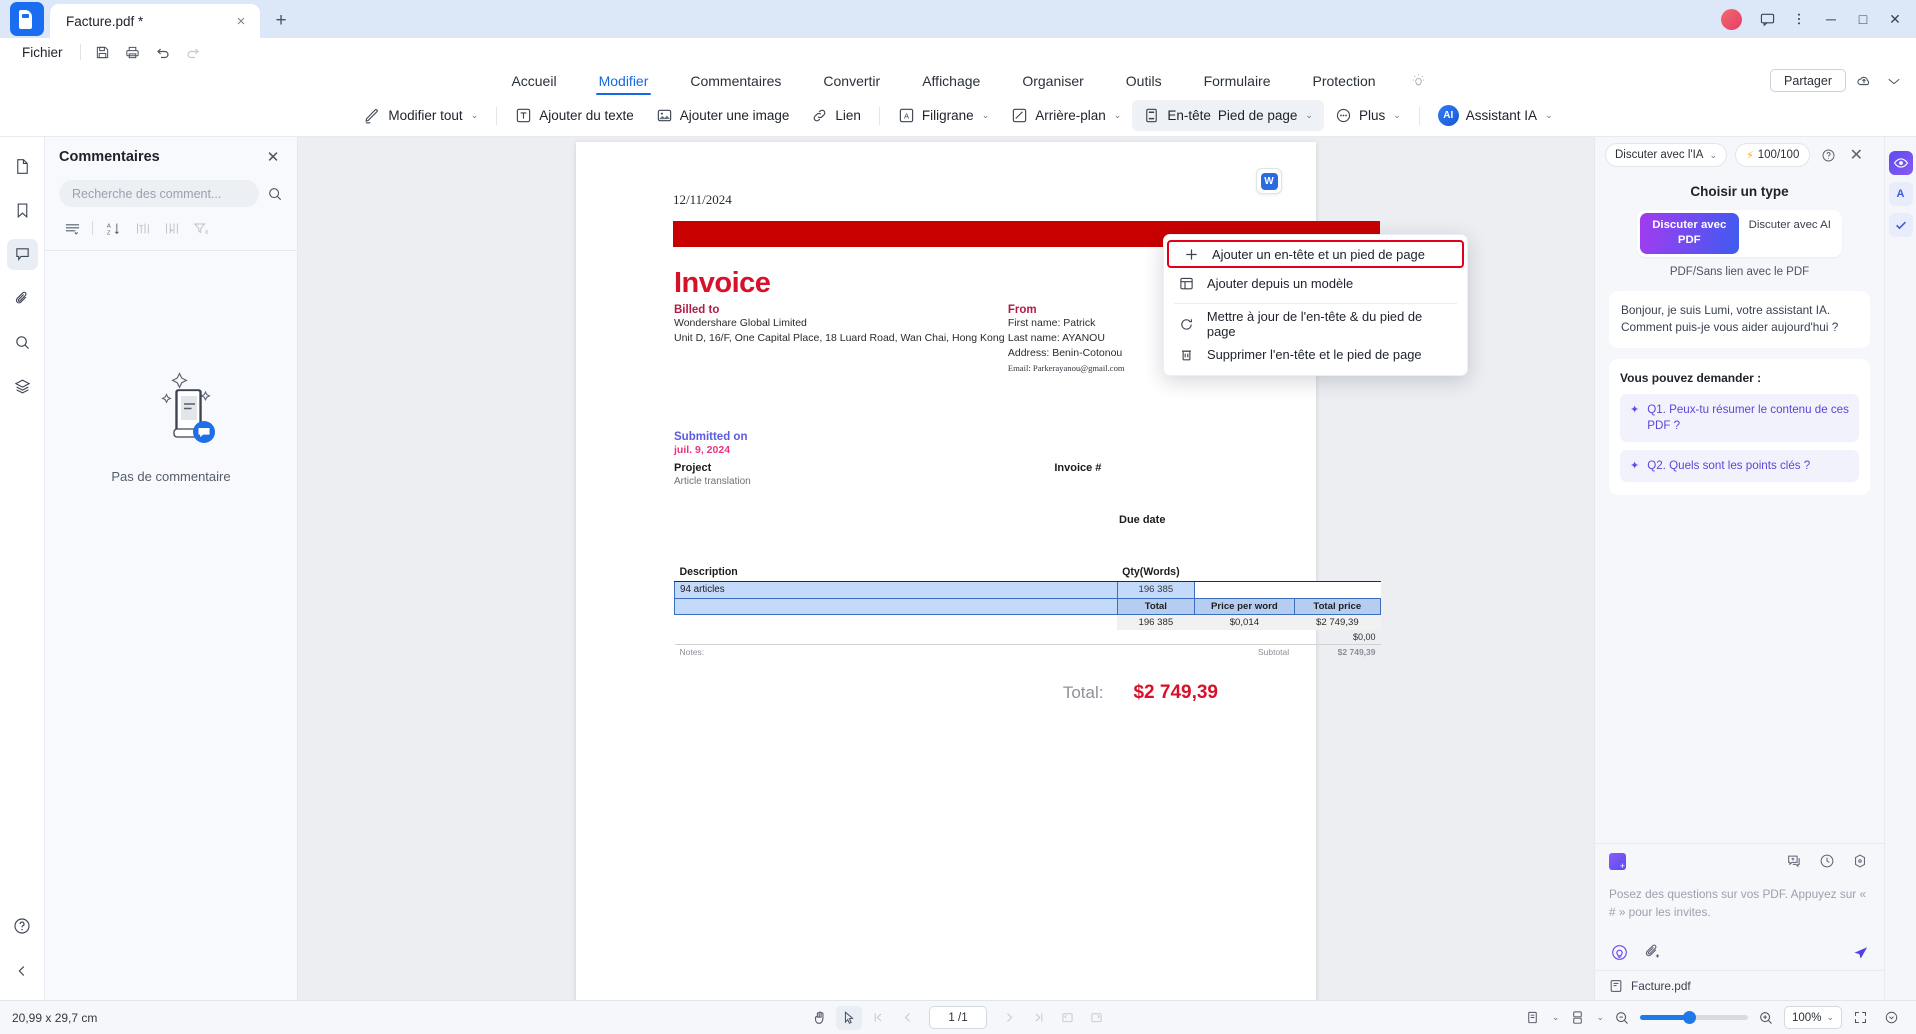 This screenshot has height=1034, width=1916. What do you see at coordinates (907, 1018) in the screenshot?
I see `prev-page-icon` at bounding box center [907, 1018].